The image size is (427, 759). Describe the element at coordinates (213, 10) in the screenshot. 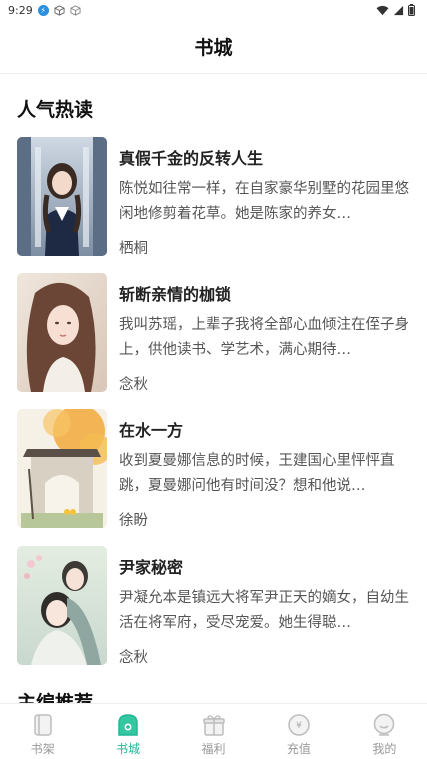

I see `status-bar: 9:29 ⚡` at that location.